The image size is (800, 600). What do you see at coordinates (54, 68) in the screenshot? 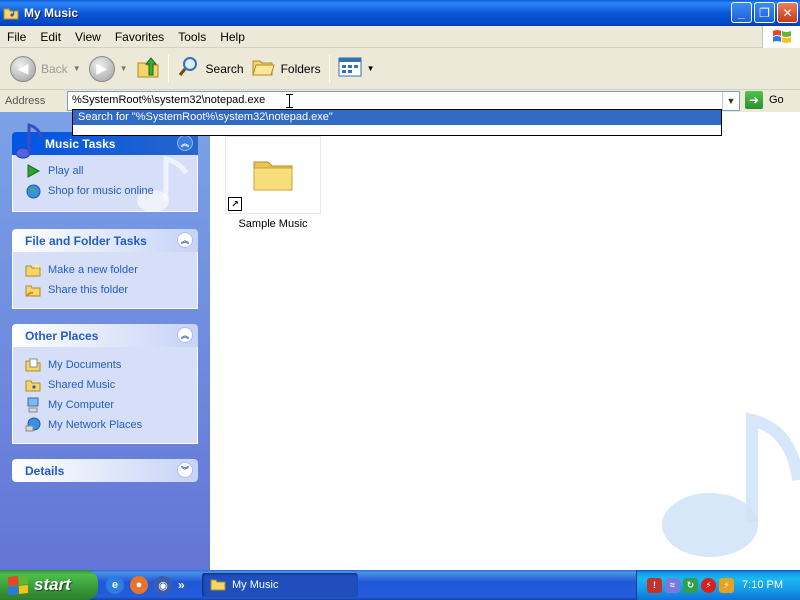
I see `back-label: Back` at bounding box center [54, 68].